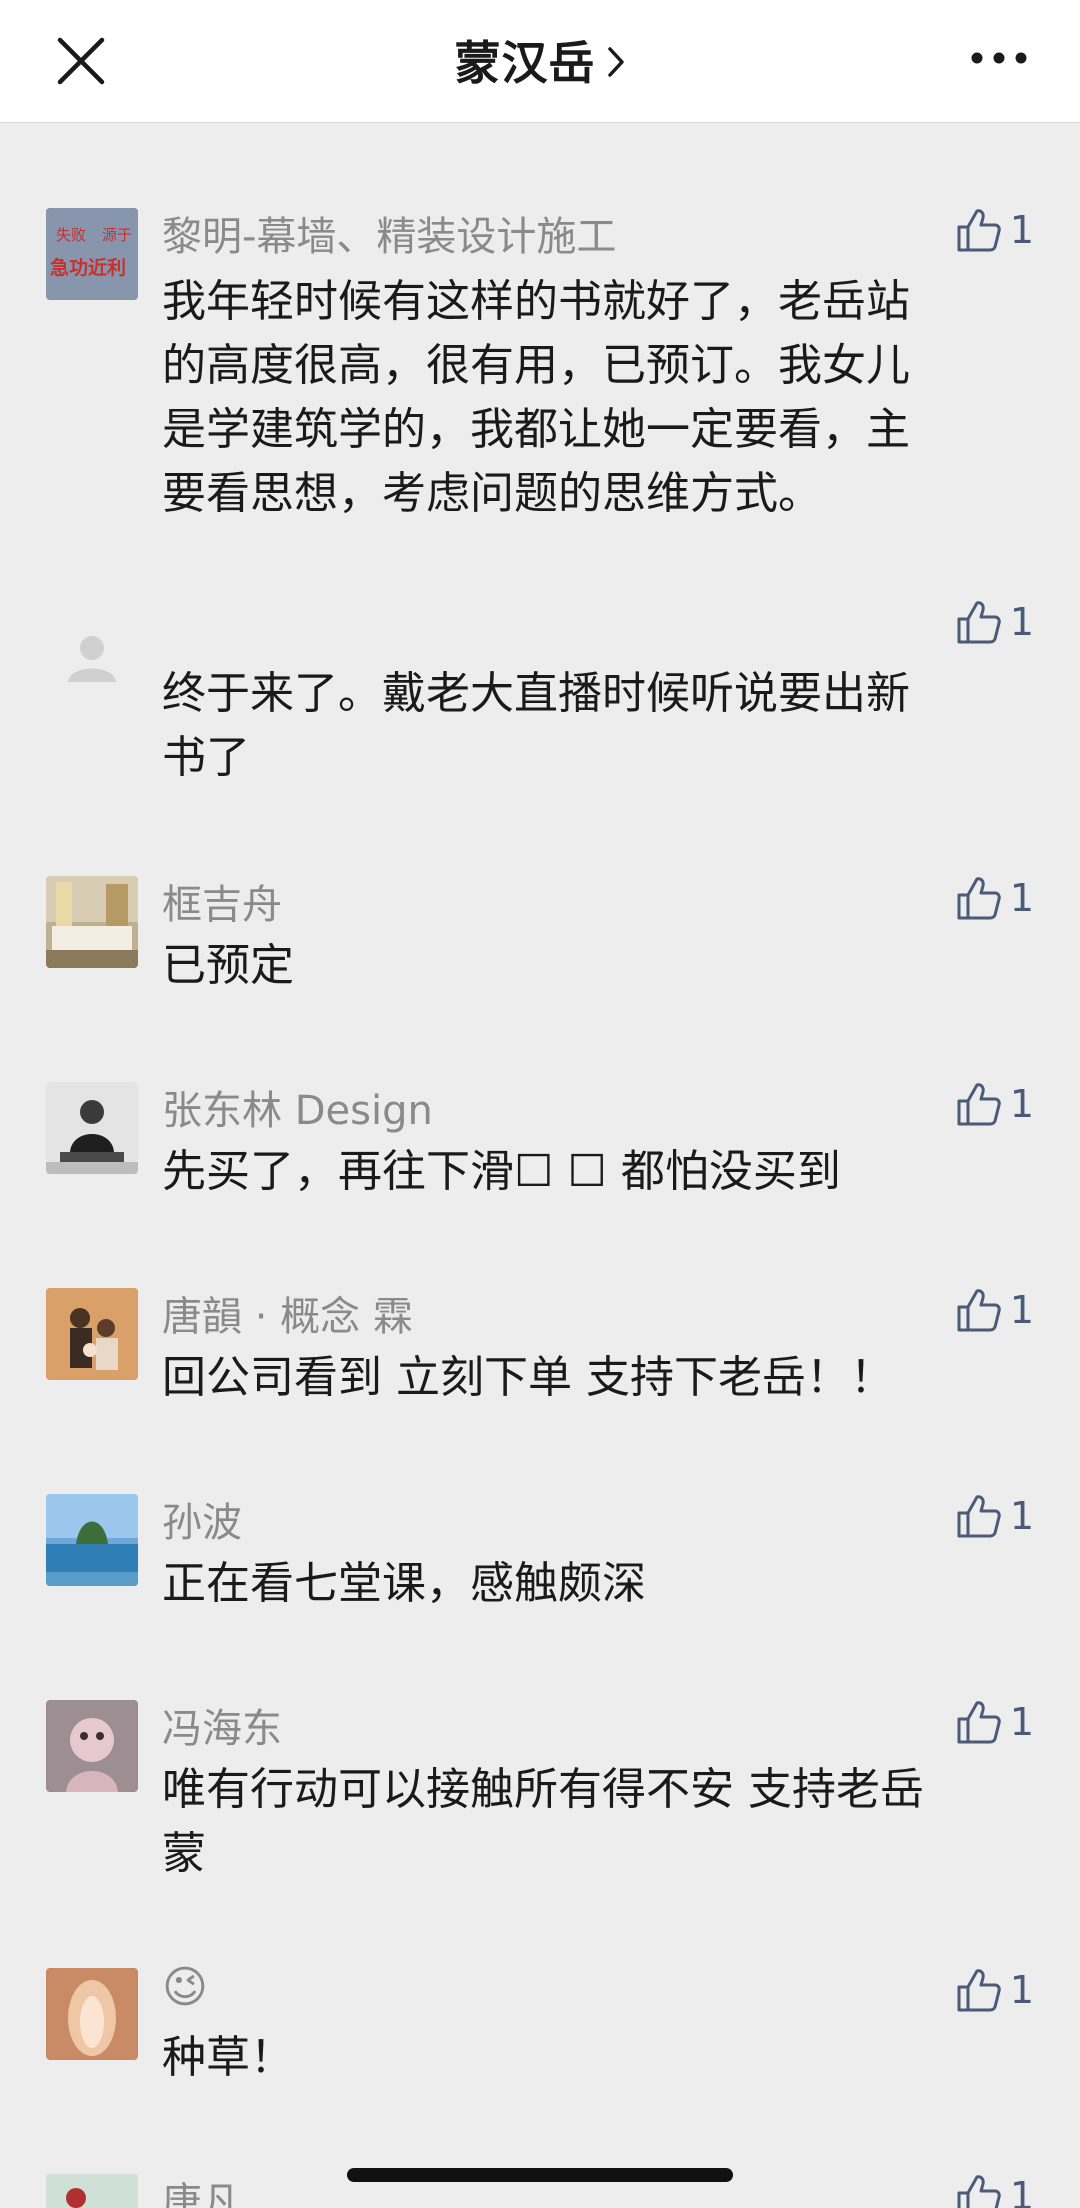 This screenshot has width=1080, height=2208. What do you see at coordinates (615, 62) in the screenshot?
I see `chevron-right-icon` at bounding box center [615, 62].